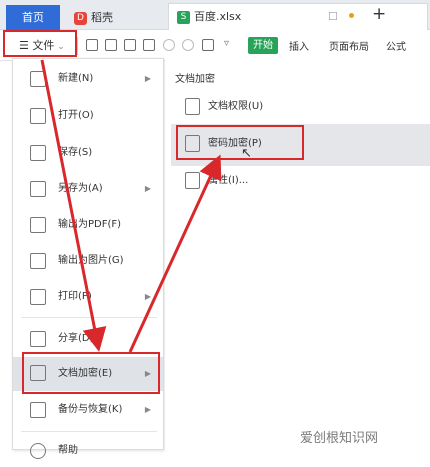 The image size is (430, 467). What do you see at coordinates (339, 438) in the screenshot?
I see `watermark: 爱创根知识网` at bounding box center [339, 438].